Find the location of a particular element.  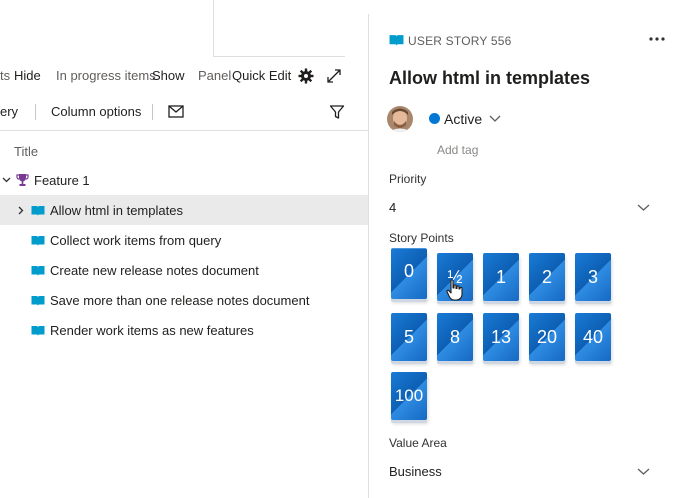

story-point-card: 5 is located at coordinates (409, 337).